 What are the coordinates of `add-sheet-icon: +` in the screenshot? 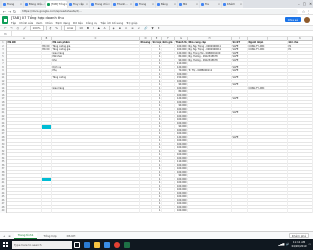 It's located at (4, 236).